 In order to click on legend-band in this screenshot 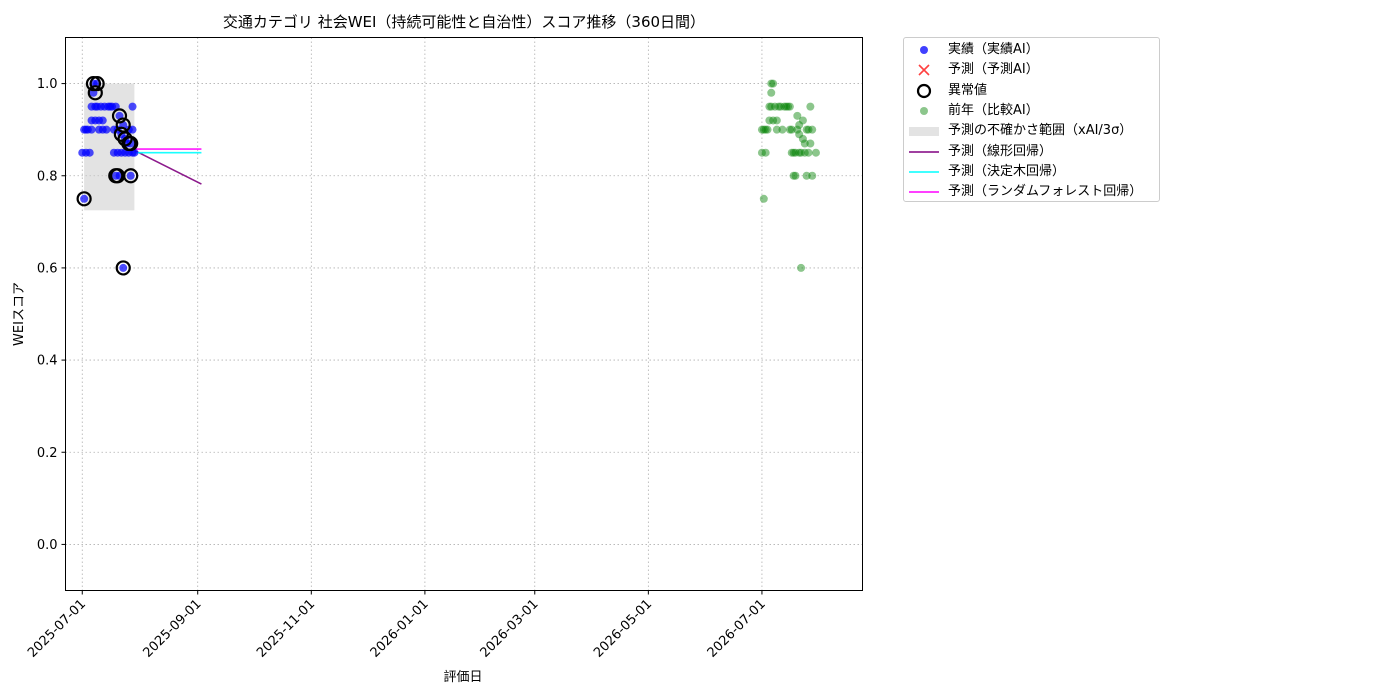, I will do `click(924, 132)`.